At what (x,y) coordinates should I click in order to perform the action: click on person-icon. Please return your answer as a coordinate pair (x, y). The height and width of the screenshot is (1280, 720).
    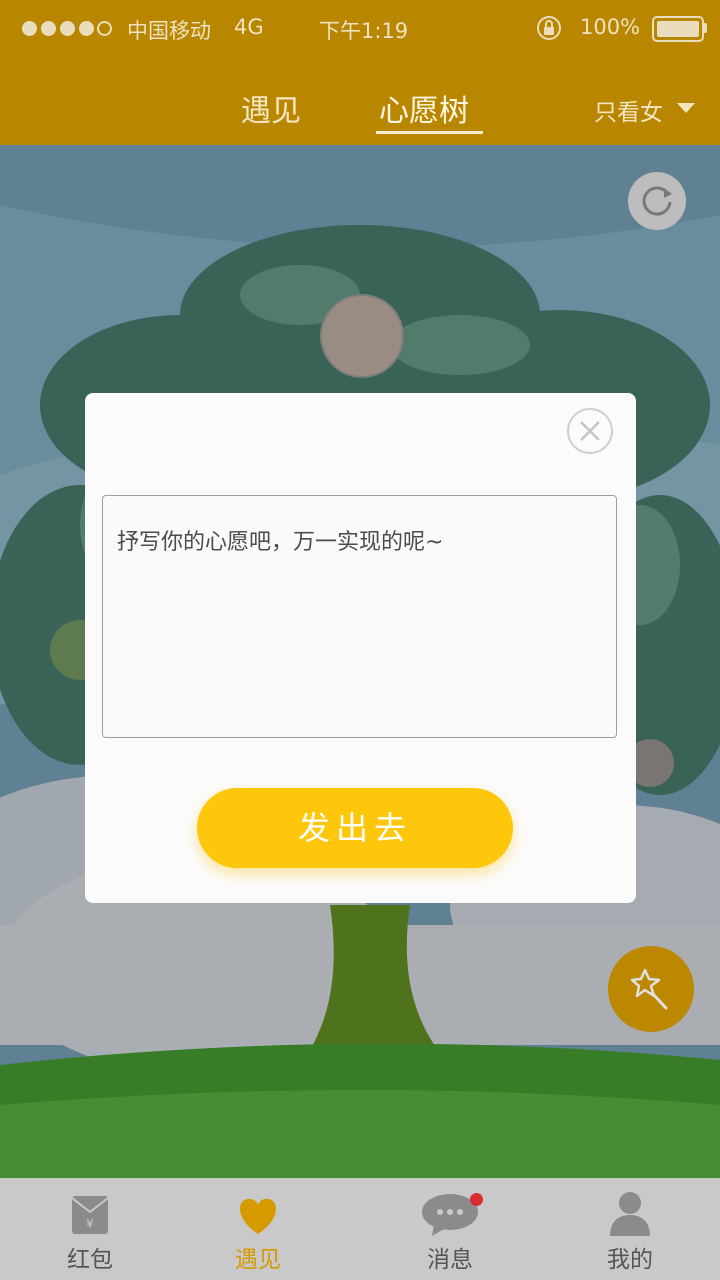
    Looking at the image, I should click on (630, 1214).